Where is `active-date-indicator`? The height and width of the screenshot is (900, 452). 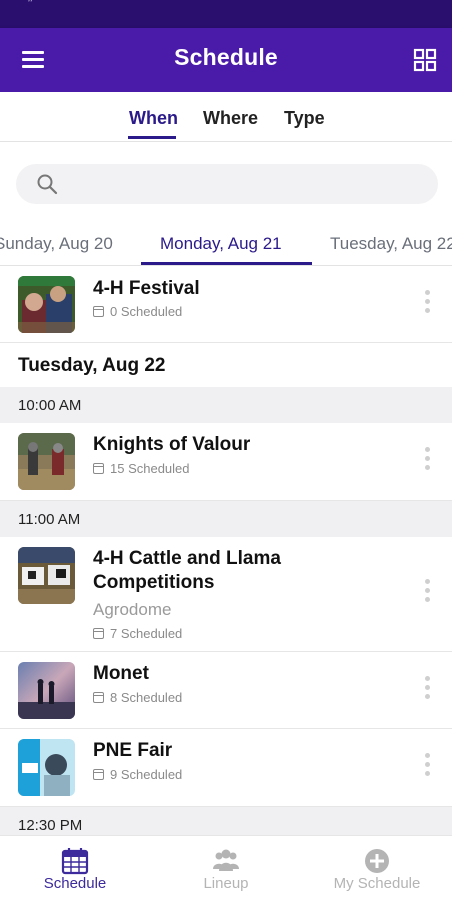 active-date-indicator is located at coordinates (226, 263).